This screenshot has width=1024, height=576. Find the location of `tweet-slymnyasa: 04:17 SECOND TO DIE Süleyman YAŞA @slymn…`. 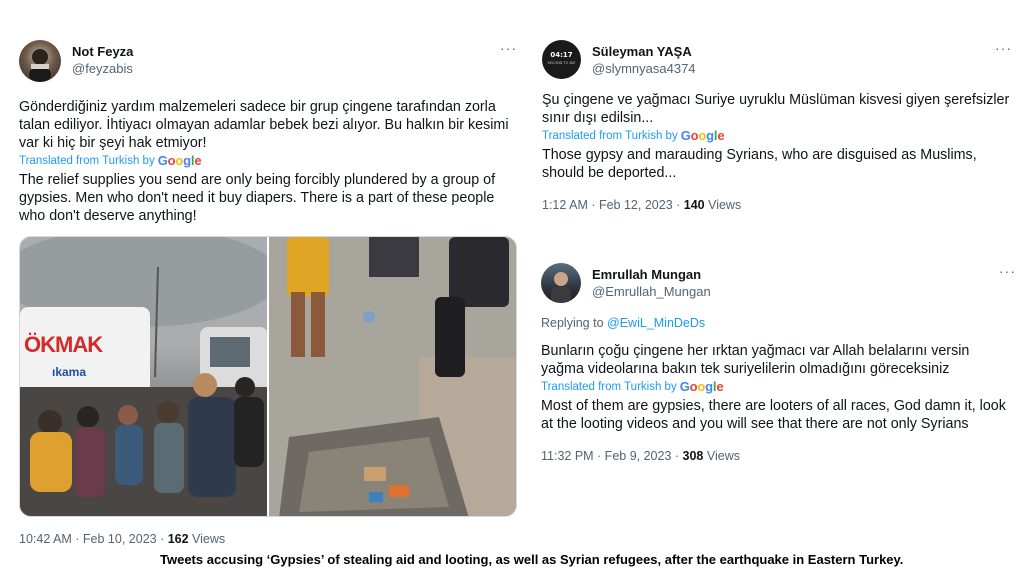

tweet-slymnyasa: 04:17 SECOND TO DIE Süleyman YAŞA @slymn… is located at coordinates (777, 126).